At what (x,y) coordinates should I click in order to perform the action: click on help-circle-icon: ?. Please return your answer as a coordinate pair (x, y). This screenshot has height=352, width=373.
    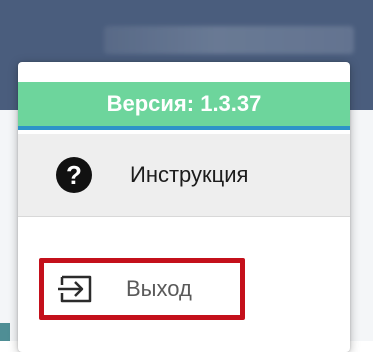
    Looking at the image, I should click on (74, 175).